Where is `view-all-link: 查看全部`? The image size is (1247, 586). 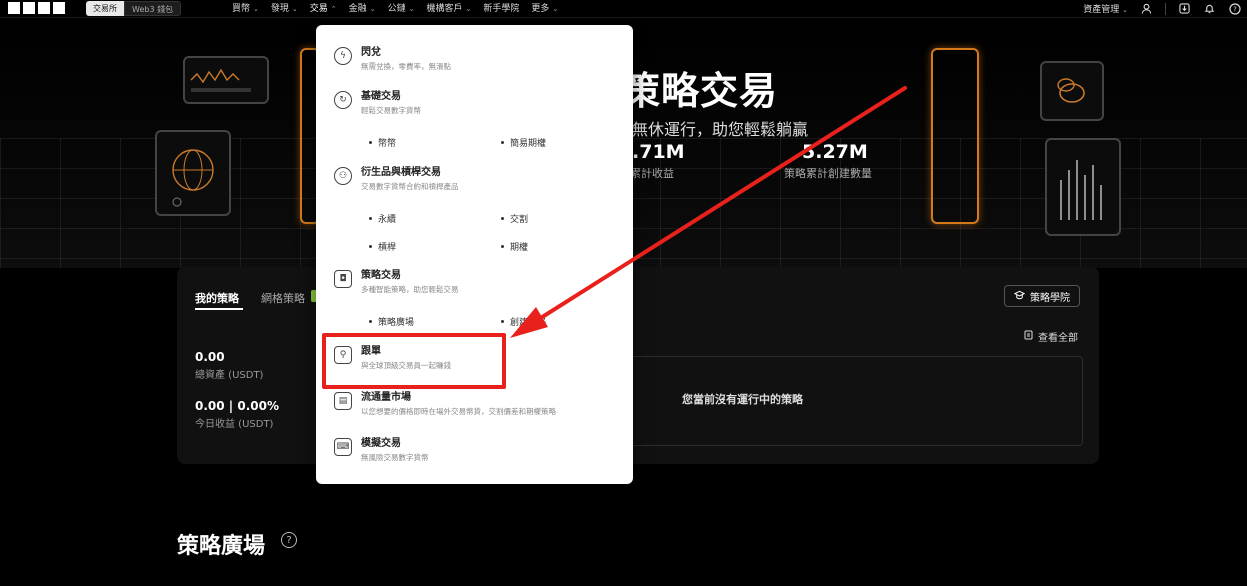 view-all-link: 查看全部 is located at coordinates (1051, 336).